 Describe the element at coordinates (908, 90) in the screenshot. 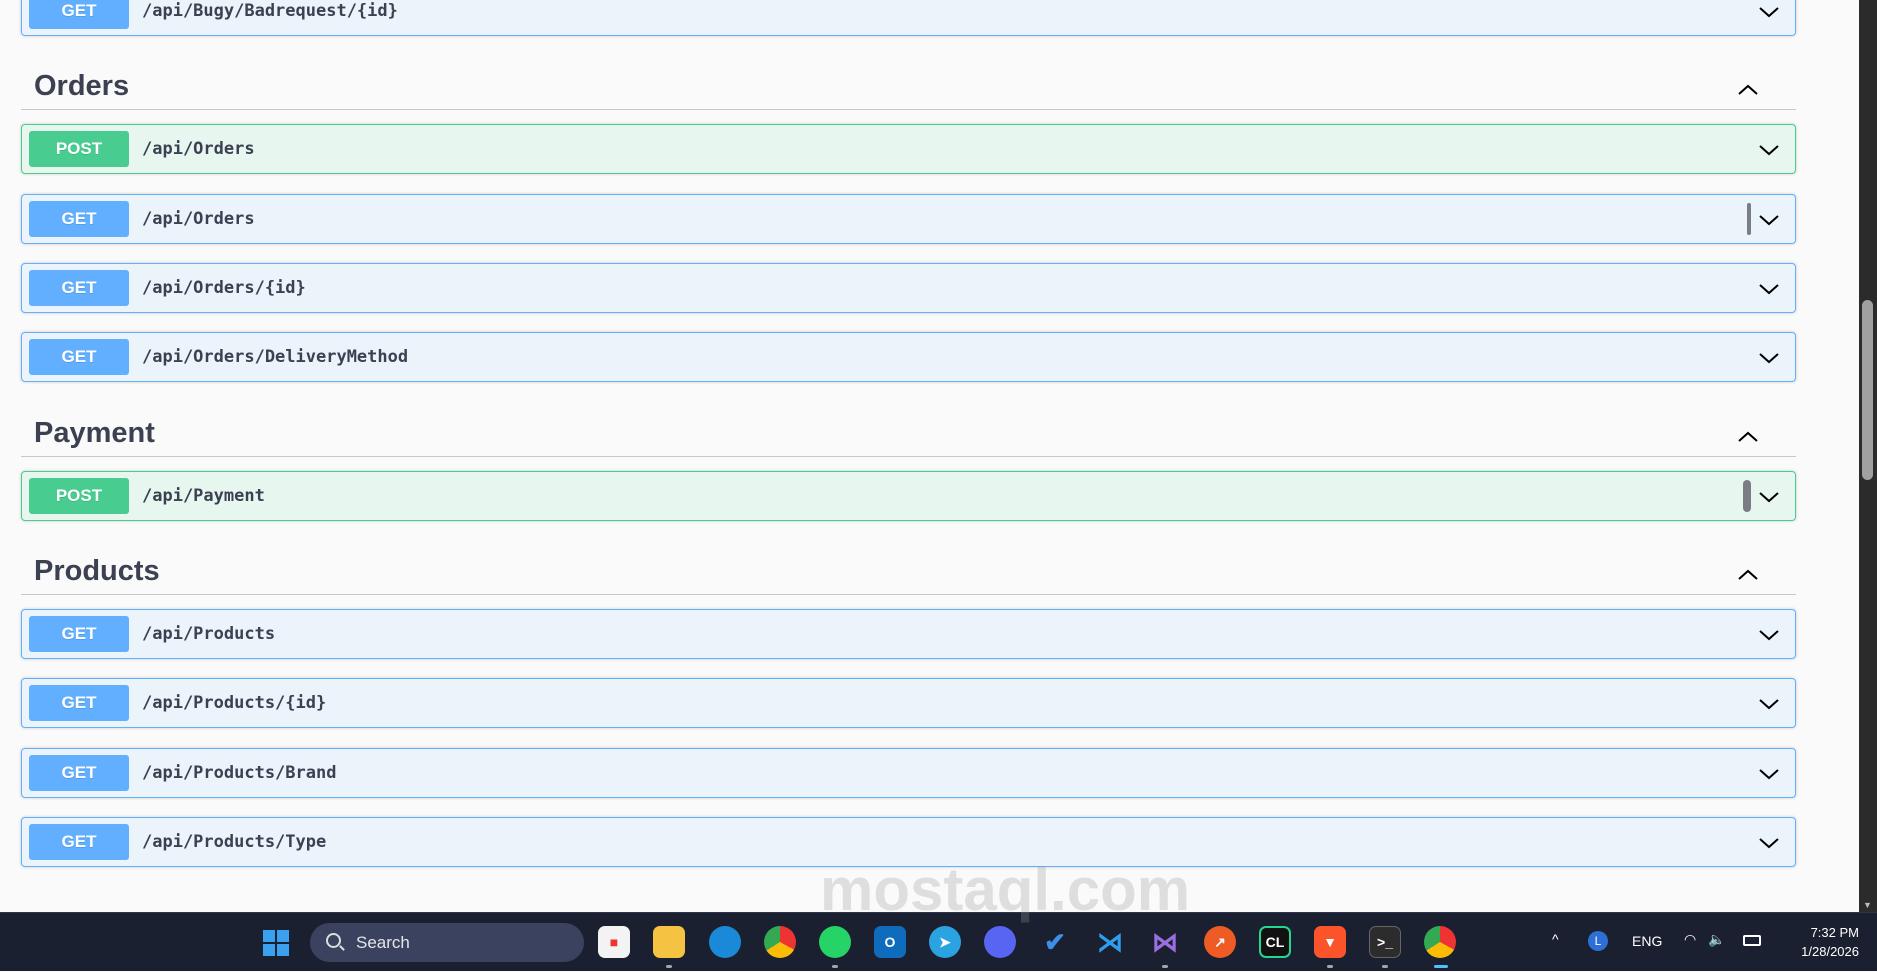

I see `tag-header-orders: Orders` at that location.